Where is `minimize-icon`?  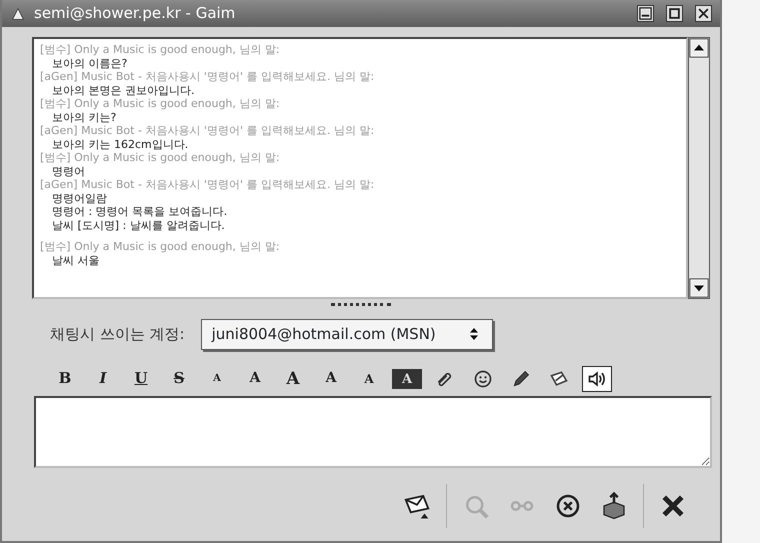
minimize-icon is located at coordinates (645, 13).